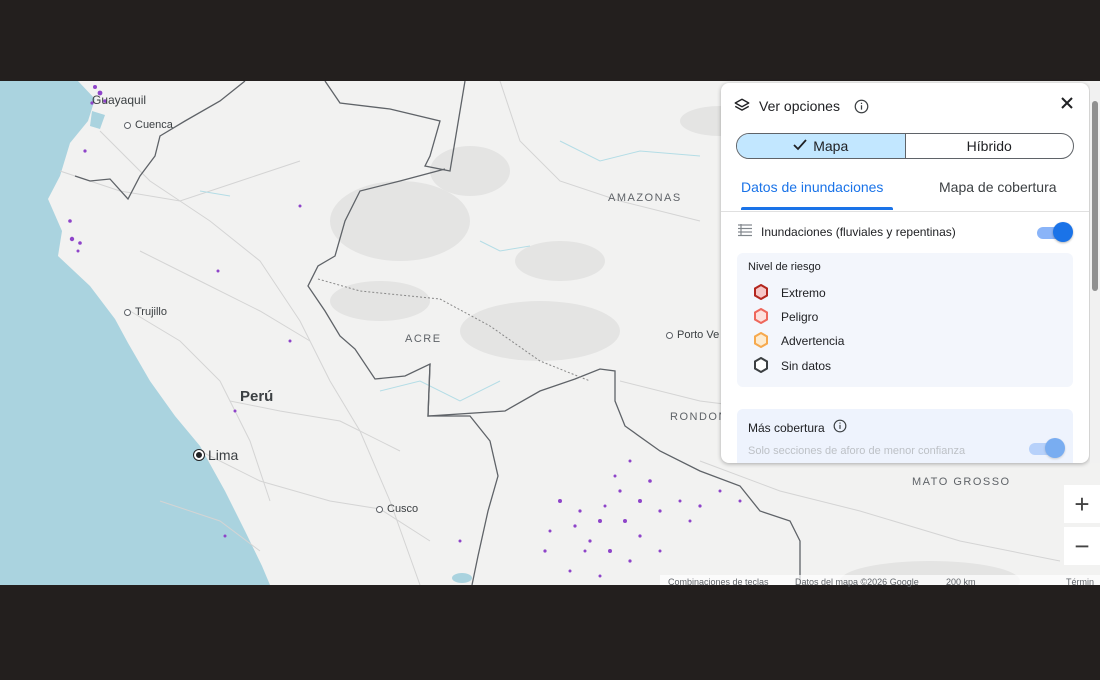 Image resolution: width=1100 pixels, height=680 pixels. What do you see at coordinates (148, 125) in the screenshot?
I see `city-cuenca: Cuenca` at bounding box center [148, 125].